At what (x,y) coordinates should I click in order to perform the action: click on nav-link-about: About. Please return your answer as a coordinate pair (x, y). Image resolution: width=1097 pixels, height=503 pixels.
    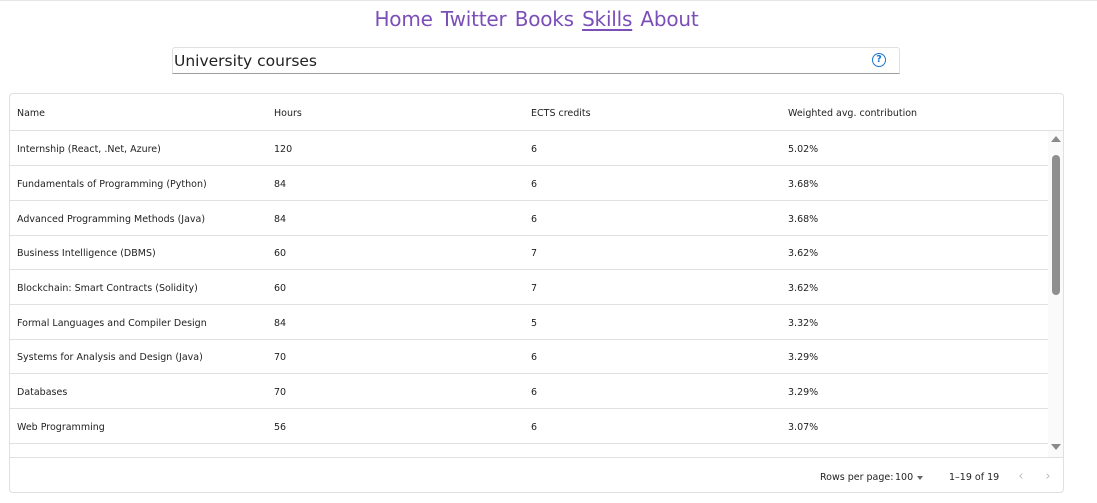
    Looking at the image, I should click on (669, 19).